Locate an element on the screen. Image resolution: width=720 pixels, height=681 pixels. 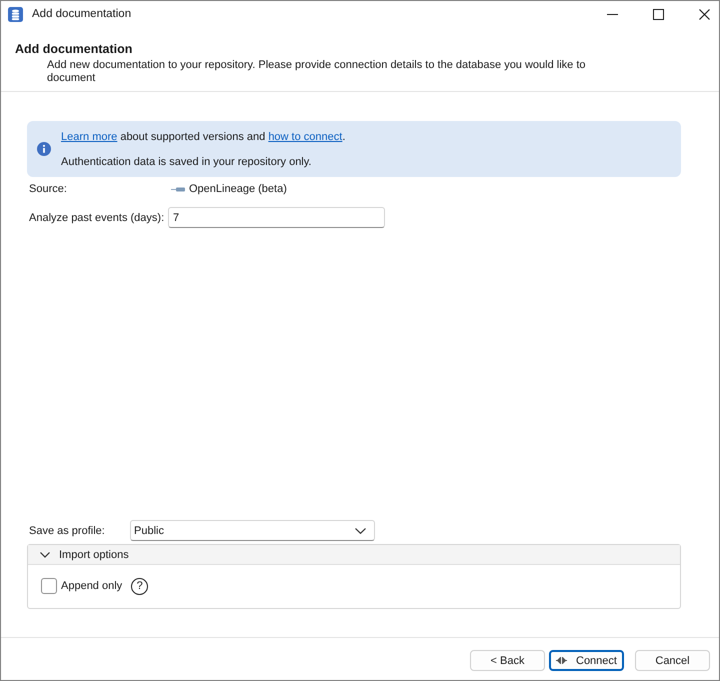
database-icon is located at coordinates (15, 14).